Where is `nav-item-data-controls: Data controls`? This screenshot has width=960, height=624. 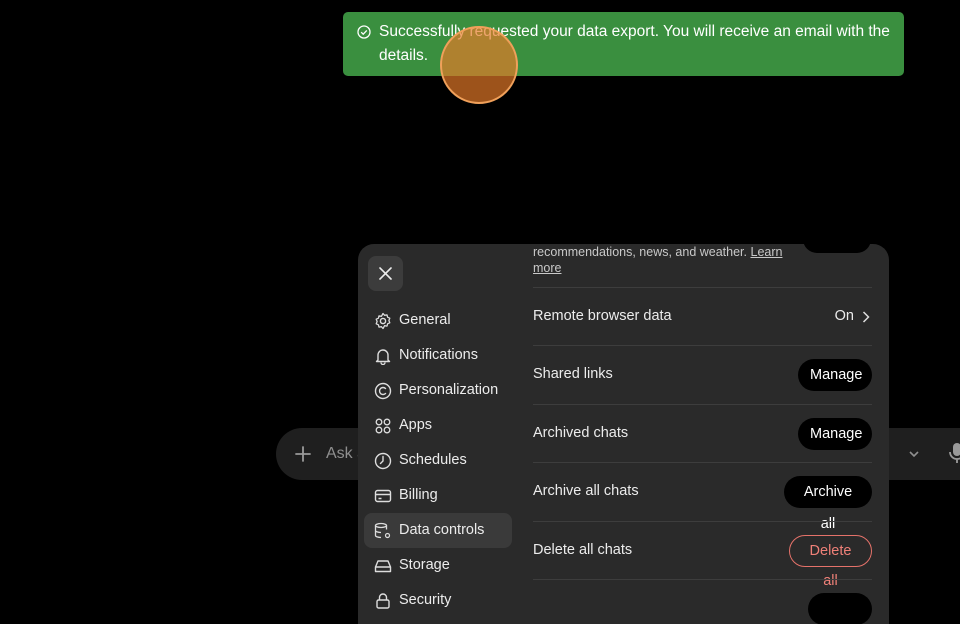 nav-item-data-controls: Data controls is located at coordinates (438, 530).